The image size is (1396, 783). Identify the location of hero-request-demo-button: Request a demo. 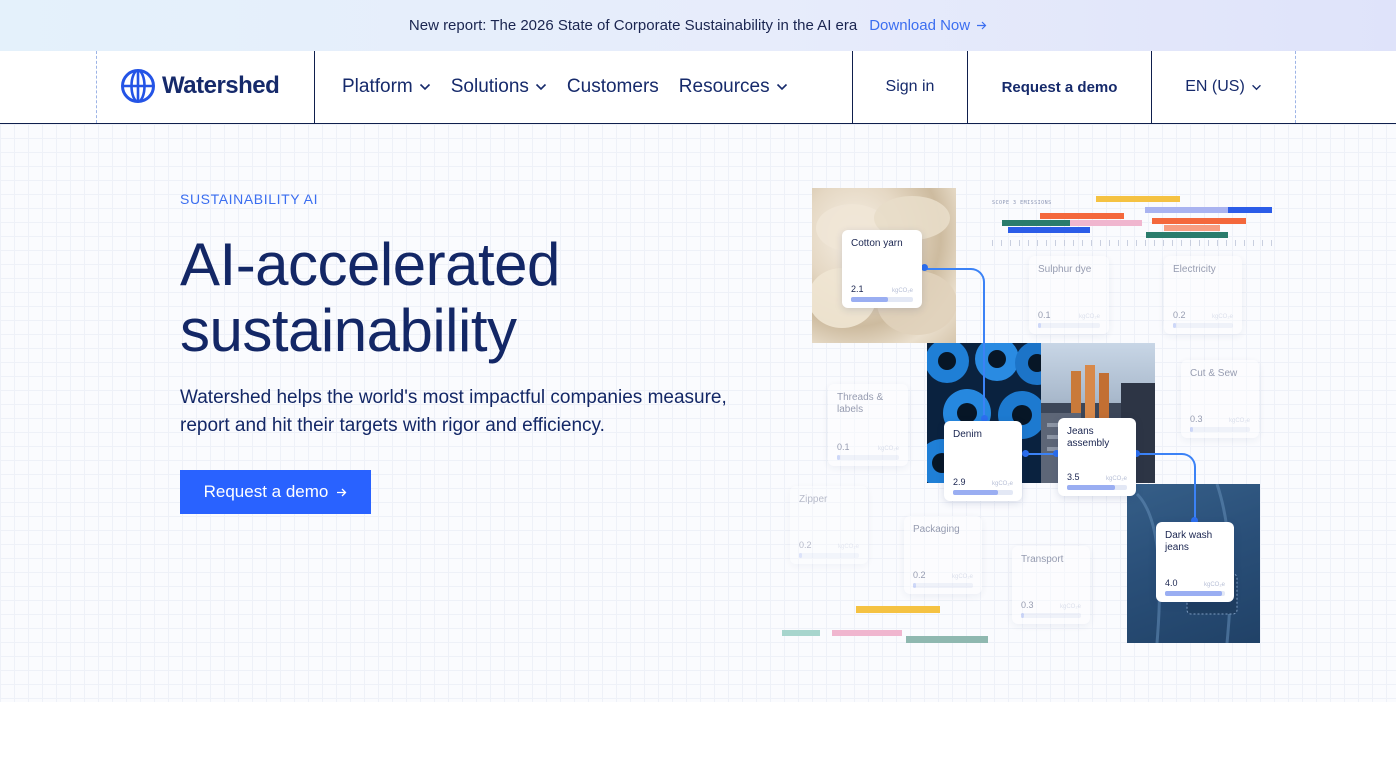
(275, 492).